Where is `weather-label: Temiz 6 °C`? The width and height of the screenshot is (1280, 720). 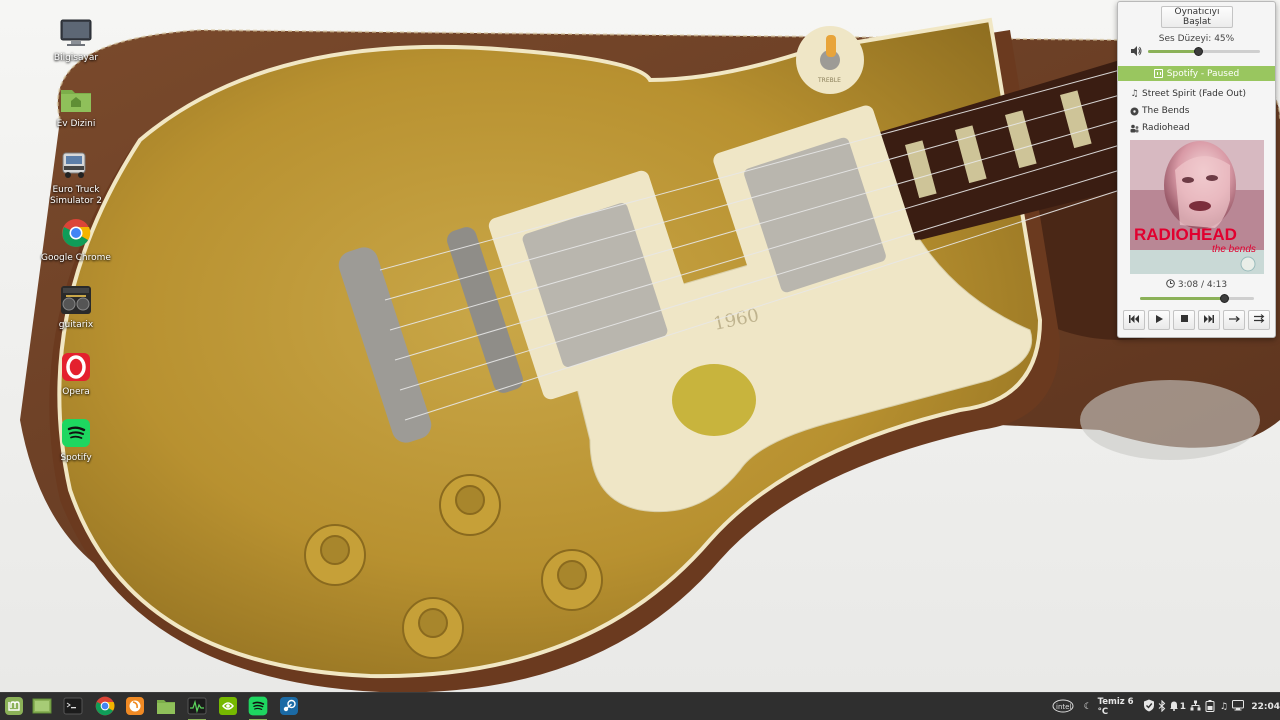 weather-label: Temiz 6 °C is located at coordinates (1118, 706).